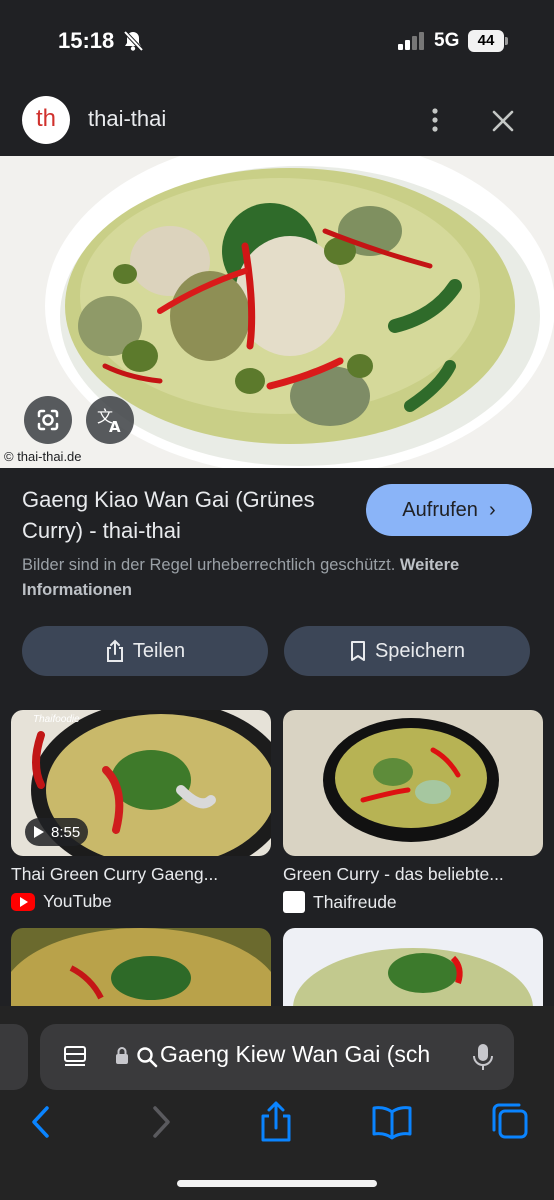 This screenshot has width=554, height=1200. I want to click on search-icon, so click(147, 1057).